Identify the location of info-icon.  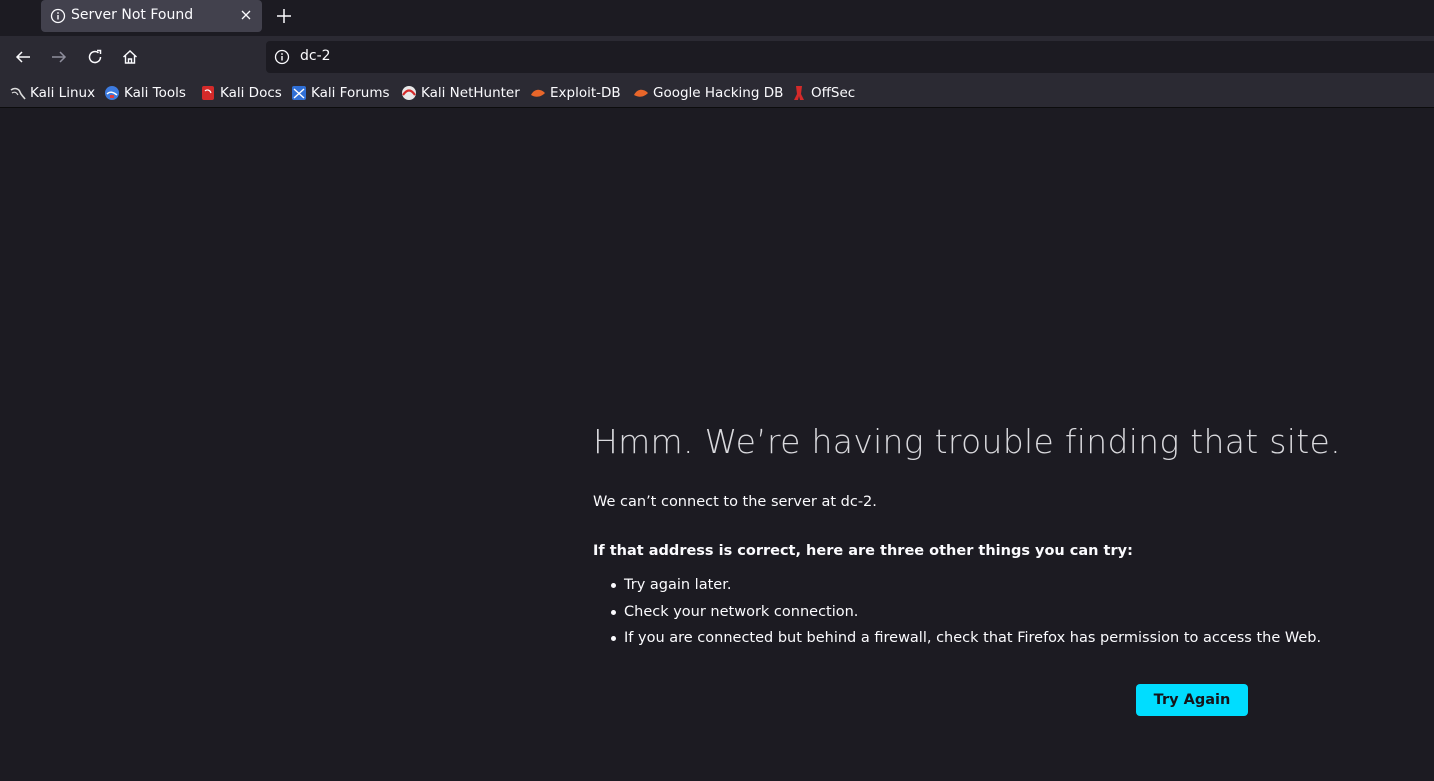
(58, 16).